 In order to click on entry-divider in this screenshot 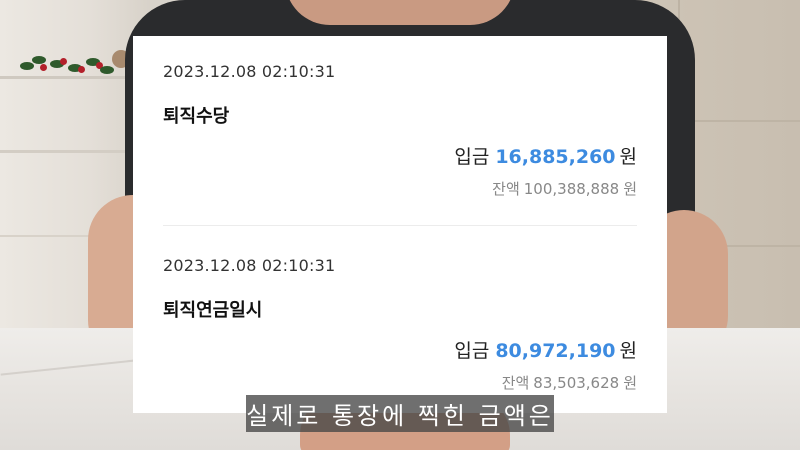, I will do `click(400, 225)`.